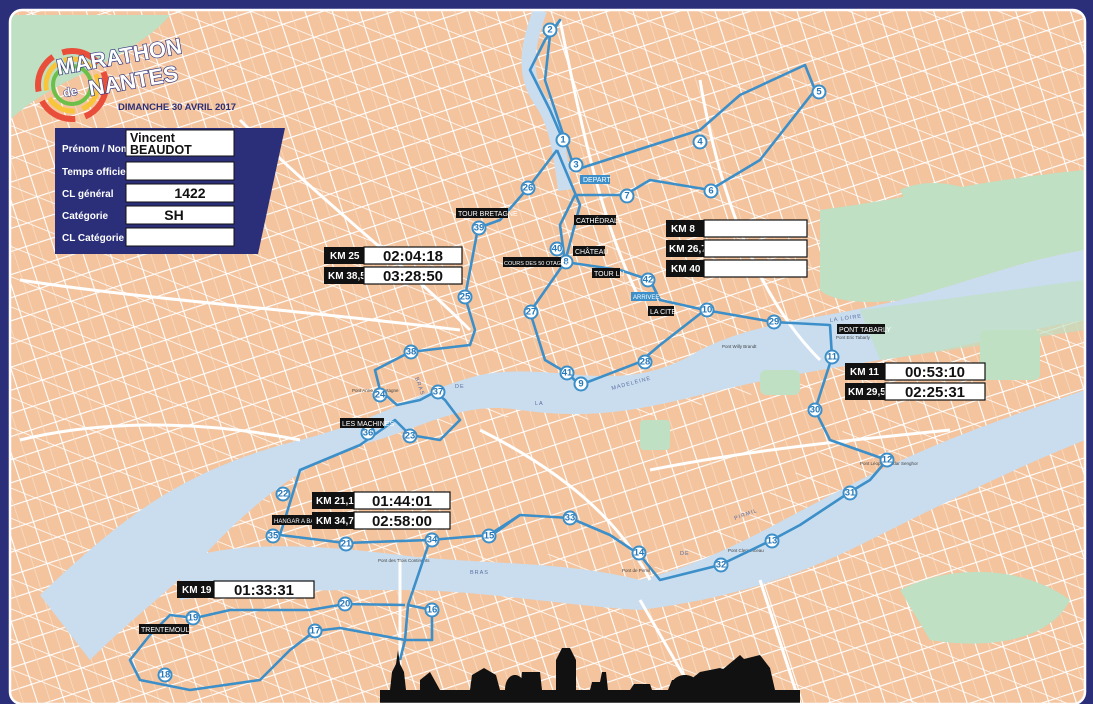 This screenshot has width=1093, height=704. Describe the element at coordinates (460, 387) in the screenshot. I see `label-de: DE` at that location.